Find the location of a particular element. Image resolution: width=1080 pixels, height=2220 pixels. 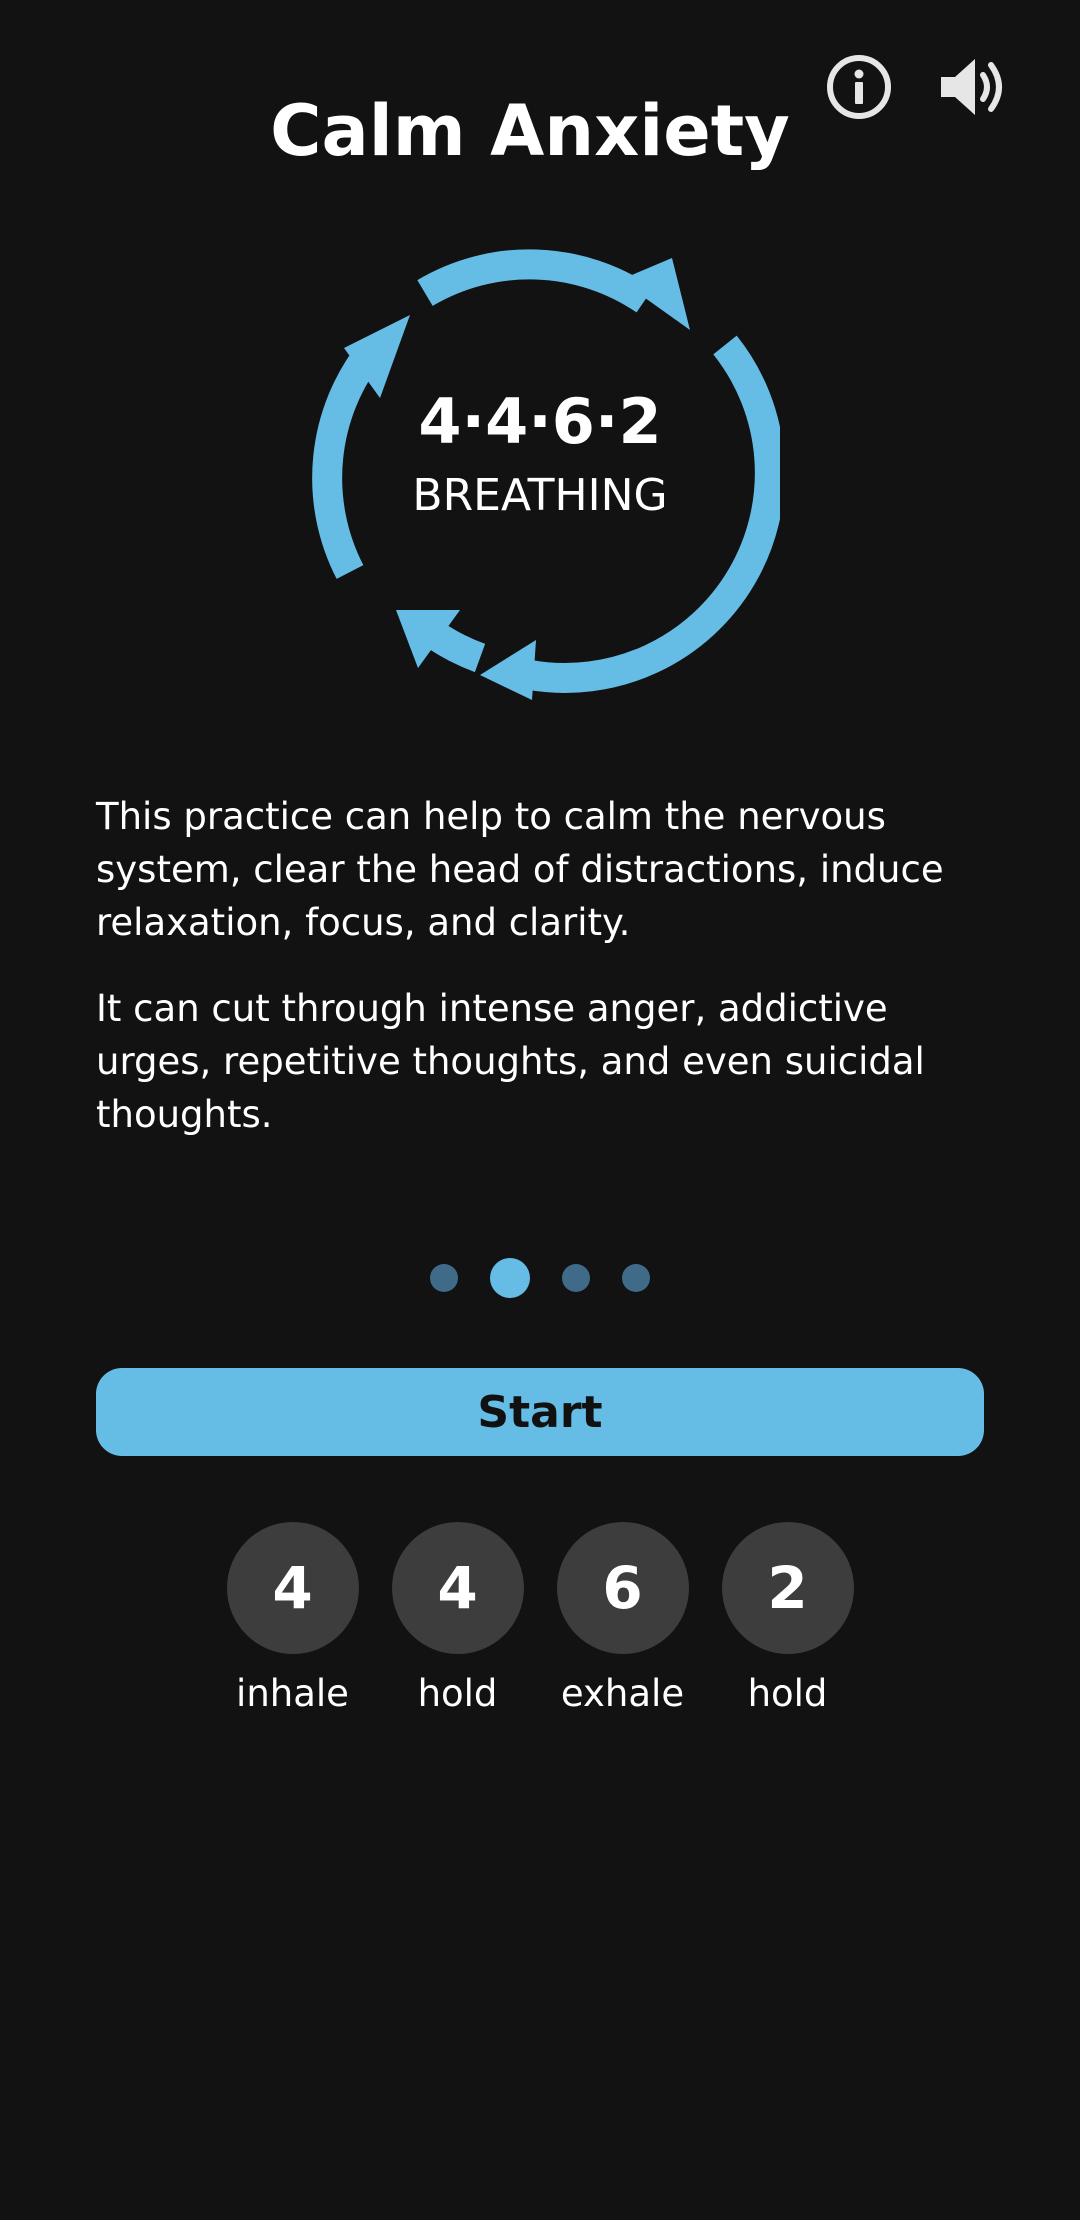

page-title: Calm Anxiety is located at coordinates (530, 131).